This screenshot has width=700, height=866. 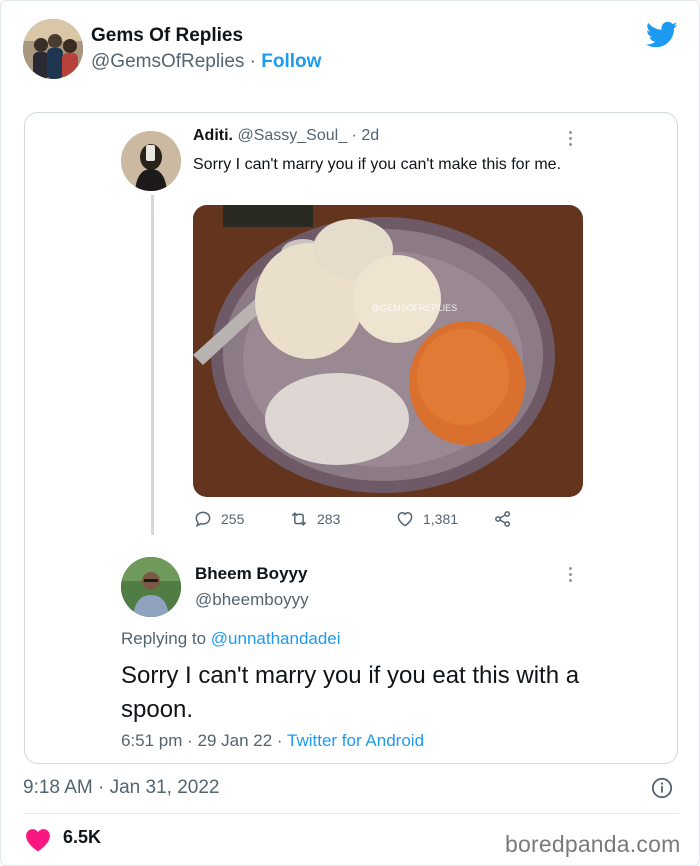 I want to click on reply-avatar, so click(x=151, y=587).